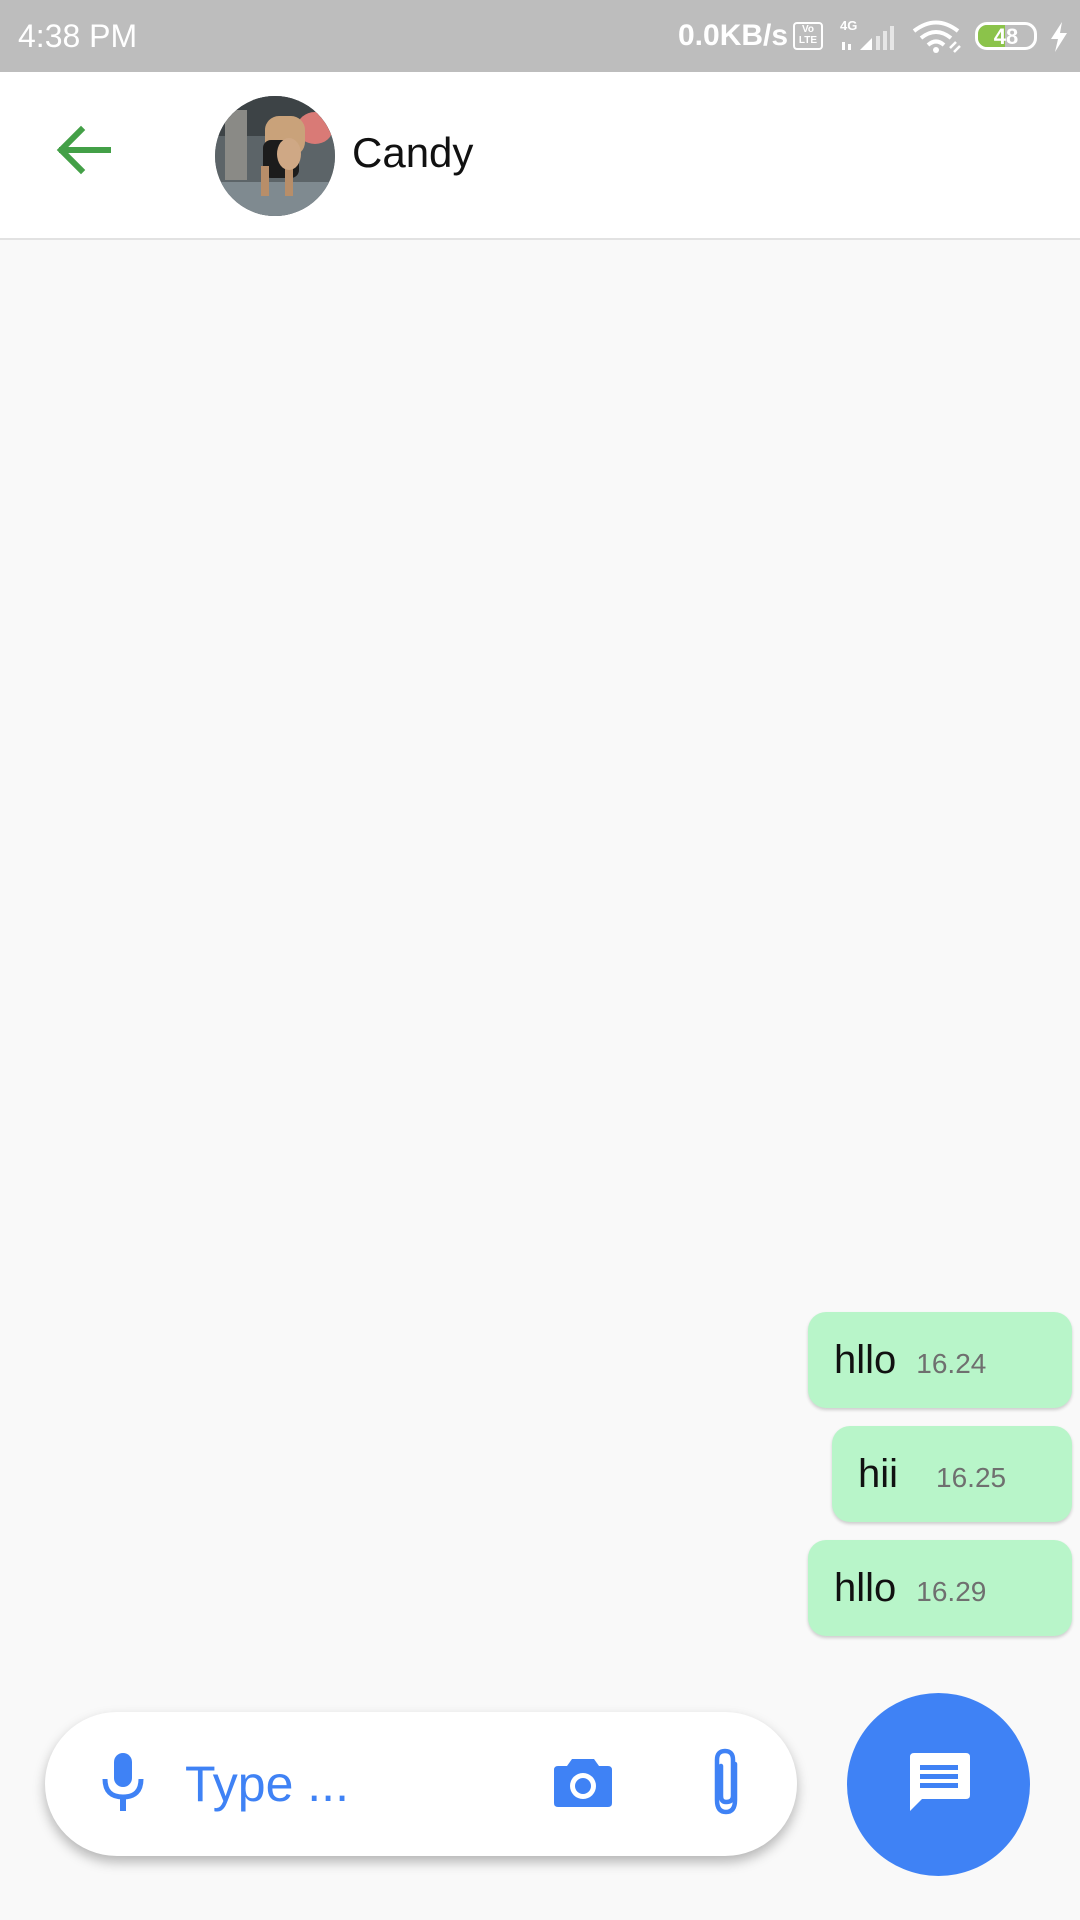 Image resolution: width=1080 pixels, height=1920 pixels. What do you see at coordinates (869, 40) in the screenshot?
I see `signal-icon` at bounding box center [869, 40].